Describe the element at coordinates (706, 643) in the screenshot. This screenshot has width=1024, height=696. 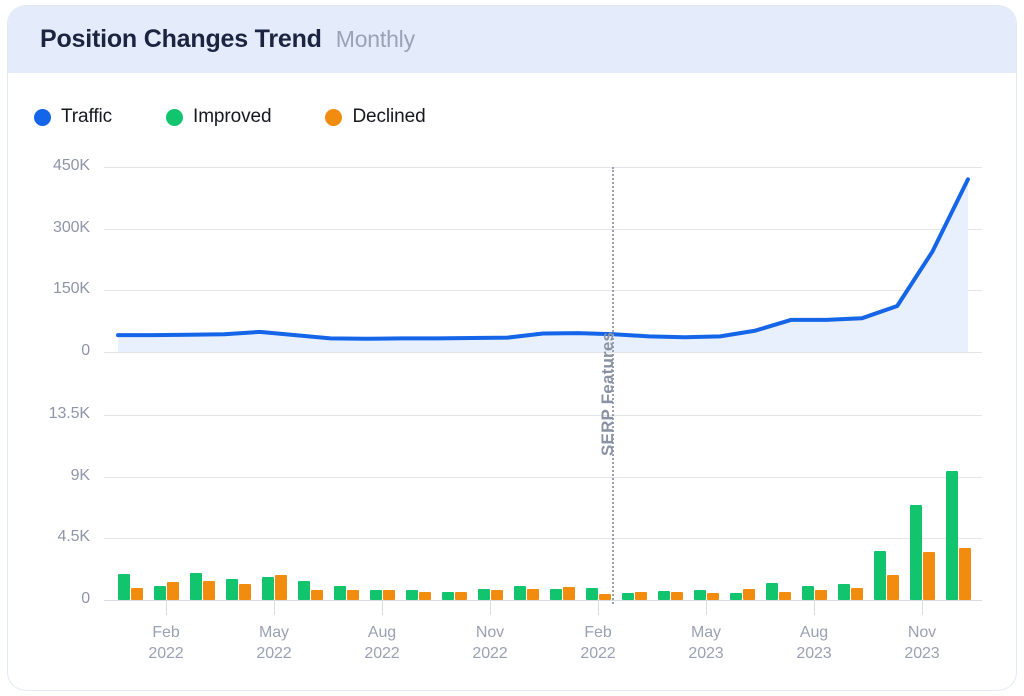
I see `x-axis-tick-label: May 2023` at that location.